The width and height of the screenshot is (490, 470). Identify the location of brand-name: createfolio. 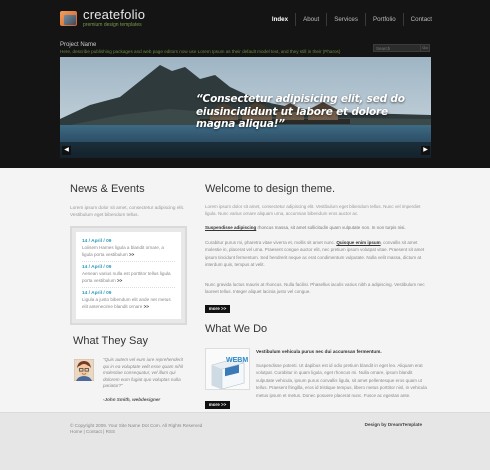
(114, 14).